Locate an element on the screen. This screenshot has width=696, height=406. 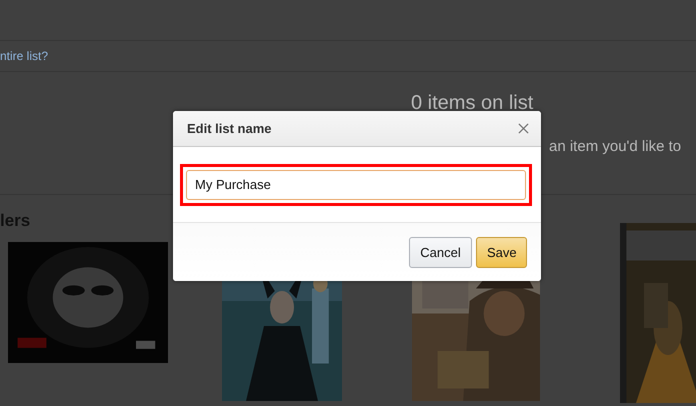
item-count: 0 items on list is located at coordinates (472, 103).